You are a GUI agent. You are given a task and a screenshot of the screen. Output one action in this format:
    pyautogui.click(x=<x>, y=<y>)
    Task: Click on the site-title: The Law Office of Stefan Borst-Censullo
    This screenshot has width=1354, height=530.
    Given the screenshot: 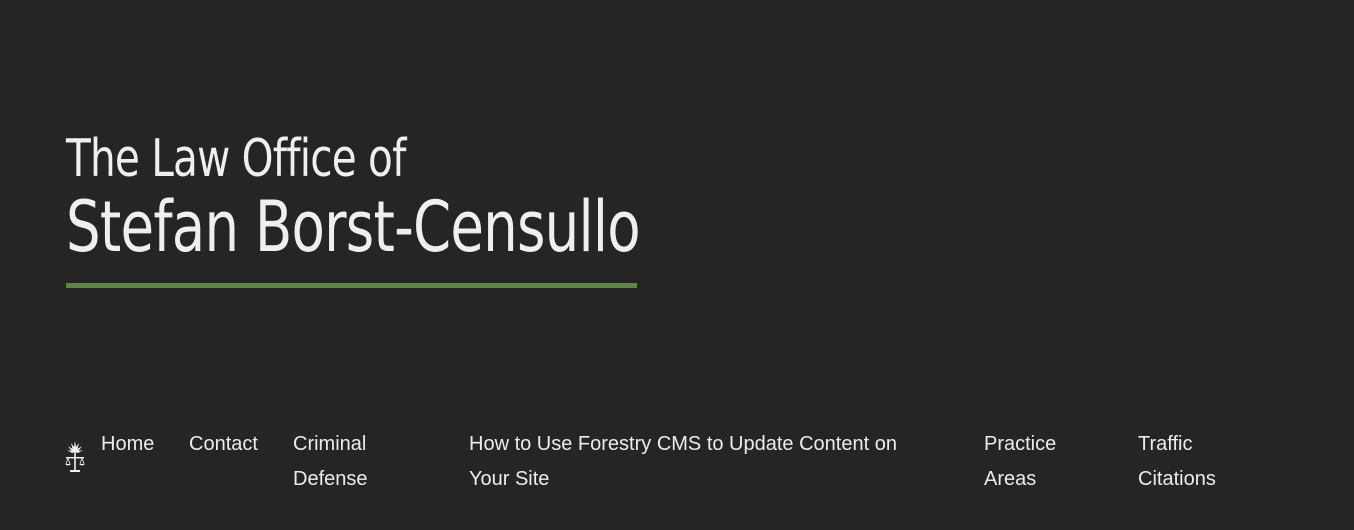 What is the action you would take?
    pyautogui.click(x=353, y=197)
    